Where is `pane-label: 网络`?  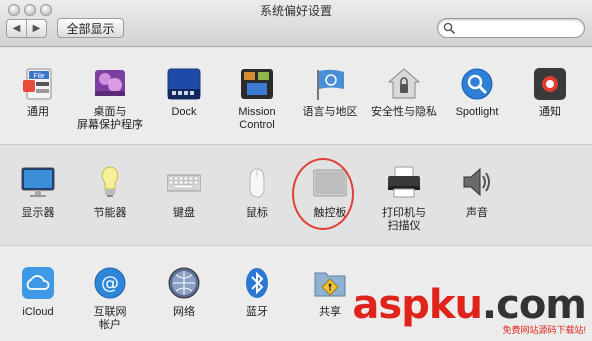
pane-label: 网络 is located at coordinates (184, 312).